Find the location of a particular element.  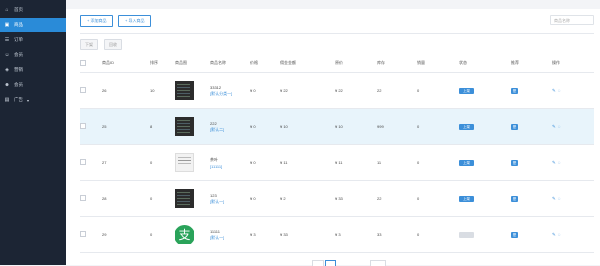

commission: ¥ 2 is located at coordinates (307, 198).